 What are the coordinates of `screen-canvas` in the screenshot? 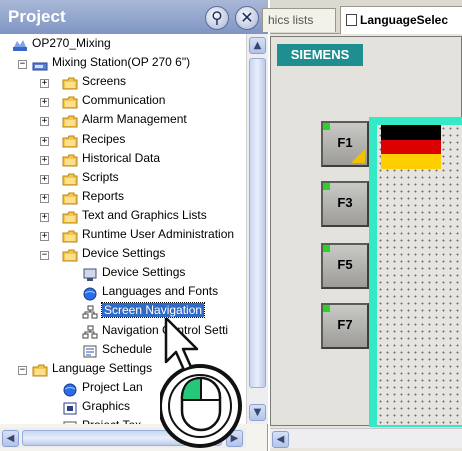 It's located at (419, 275).